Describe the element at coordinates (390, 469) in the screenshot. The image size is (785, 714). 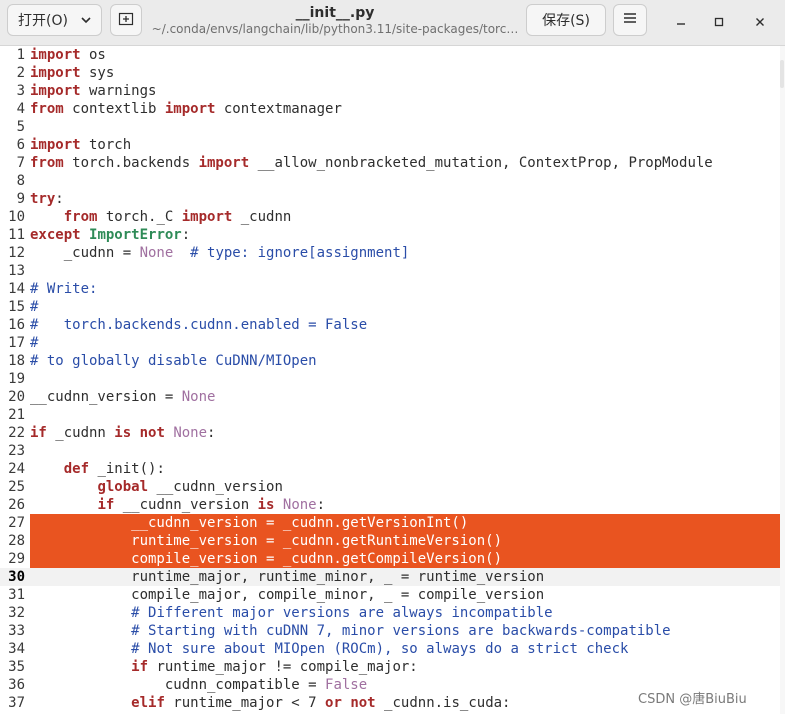
I see `code-line: 24 def _init():` at that location.